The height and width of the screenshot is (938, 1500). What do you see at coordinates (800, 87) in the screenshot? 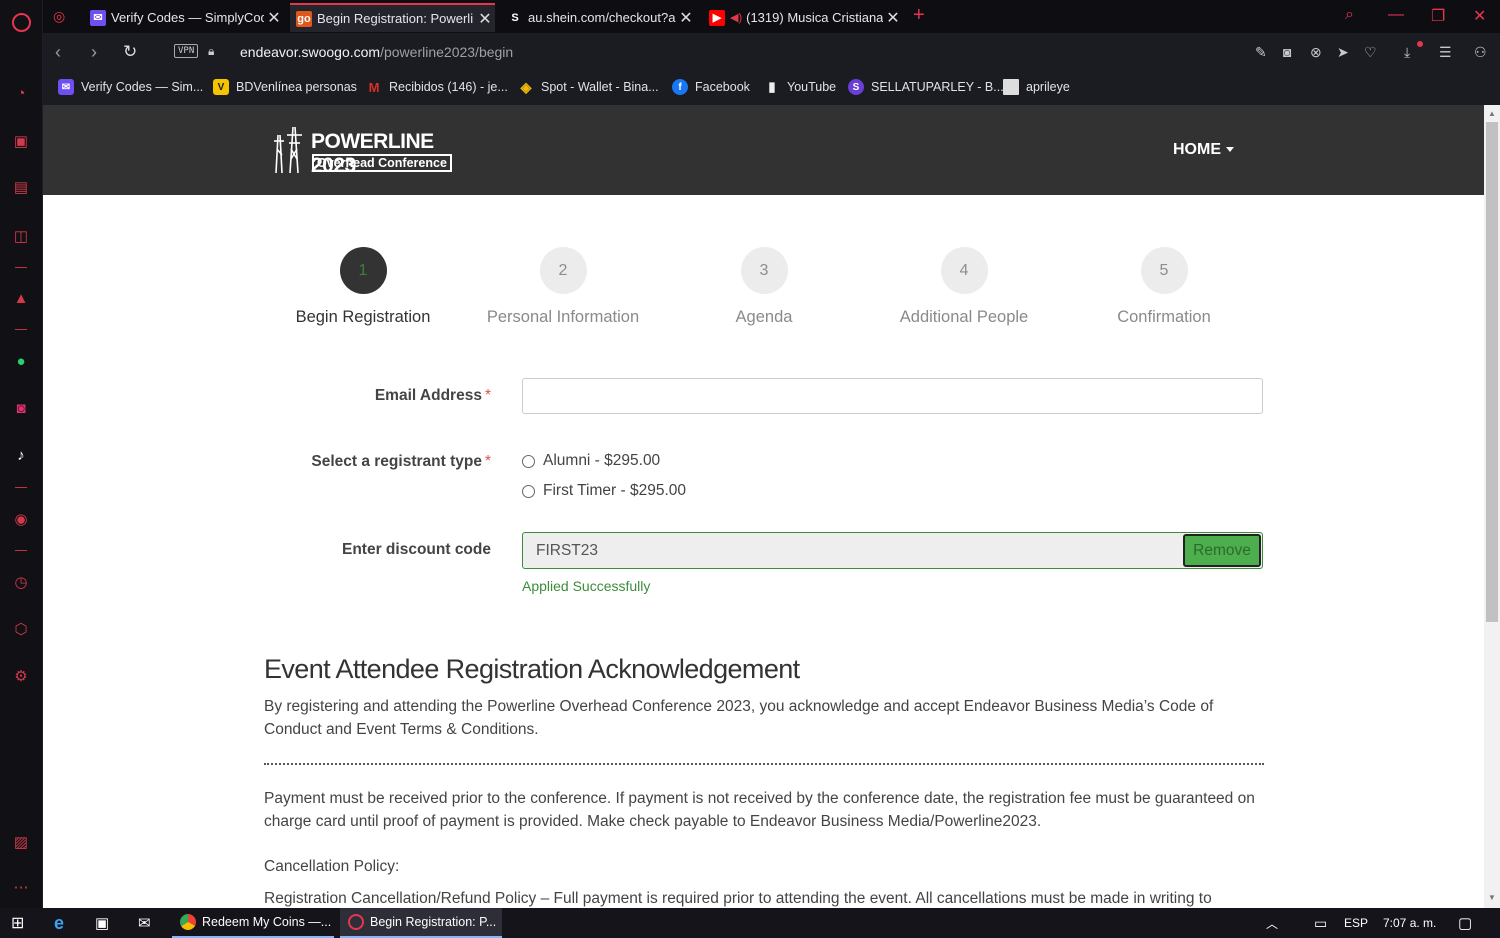
I see `bookmark-youtube: ▮ YouTube` at bounding box center [800, 87].